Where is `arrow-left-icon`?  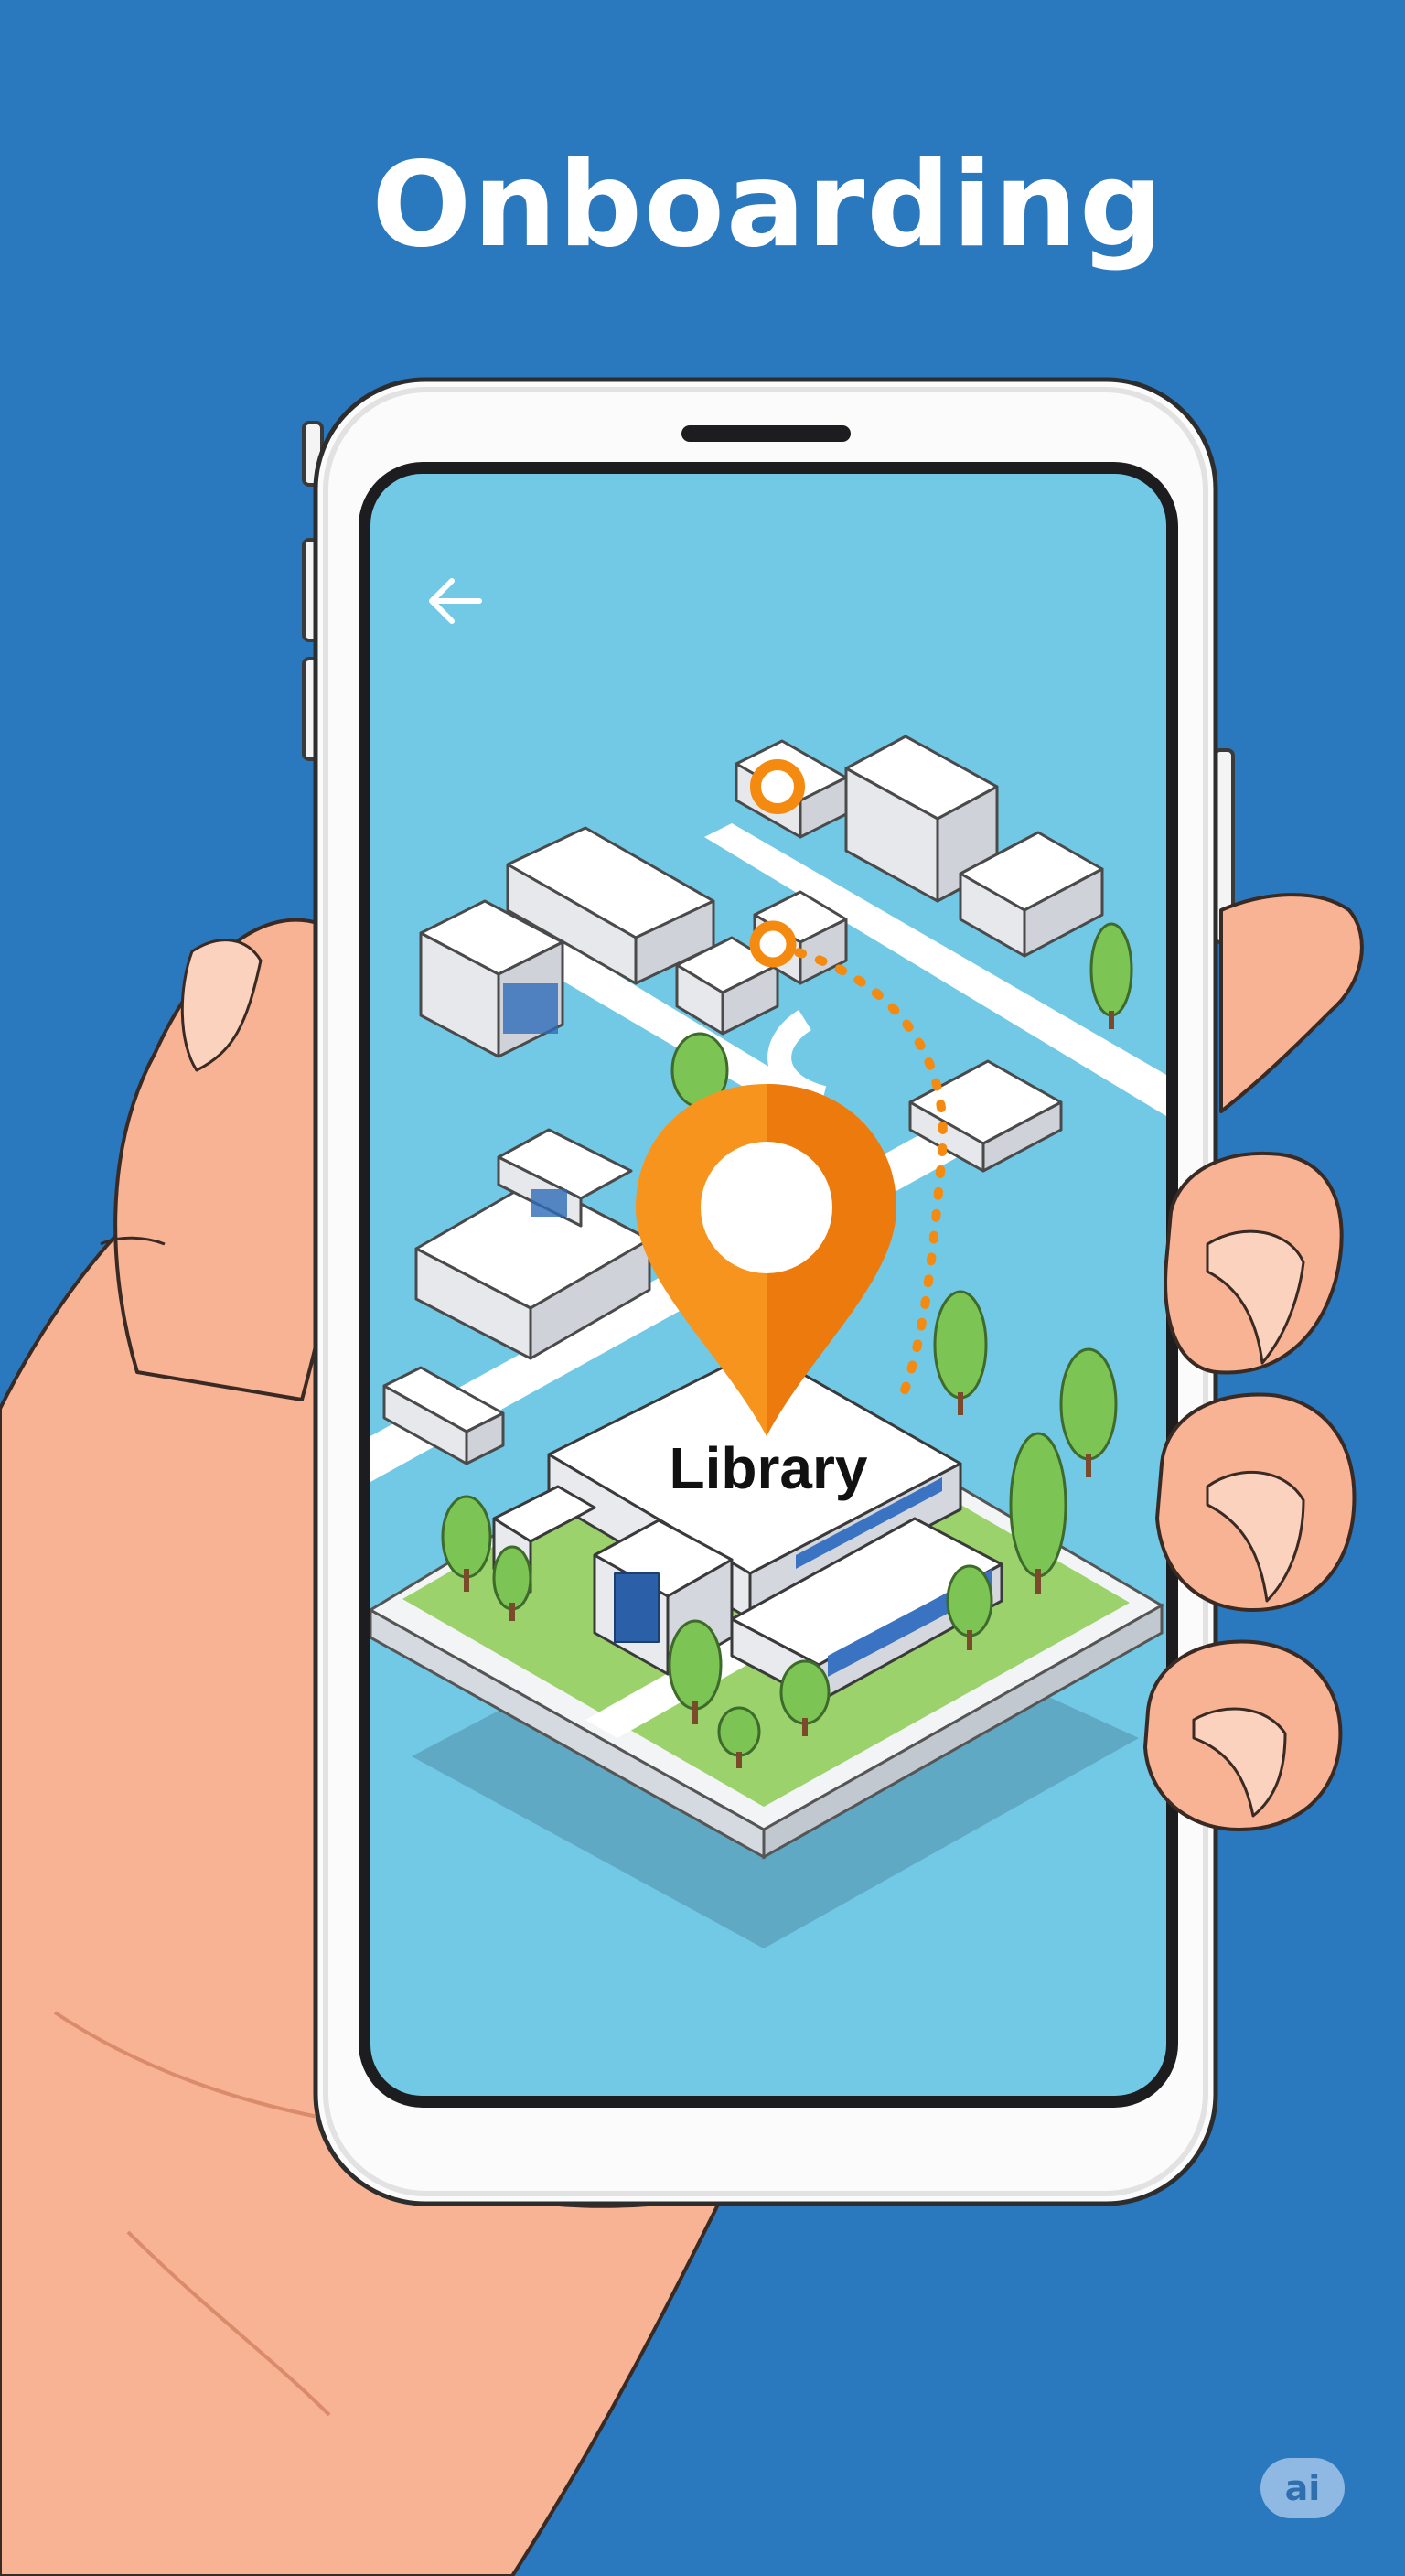 arrow-left-icon is located at coordinates (455, 601).